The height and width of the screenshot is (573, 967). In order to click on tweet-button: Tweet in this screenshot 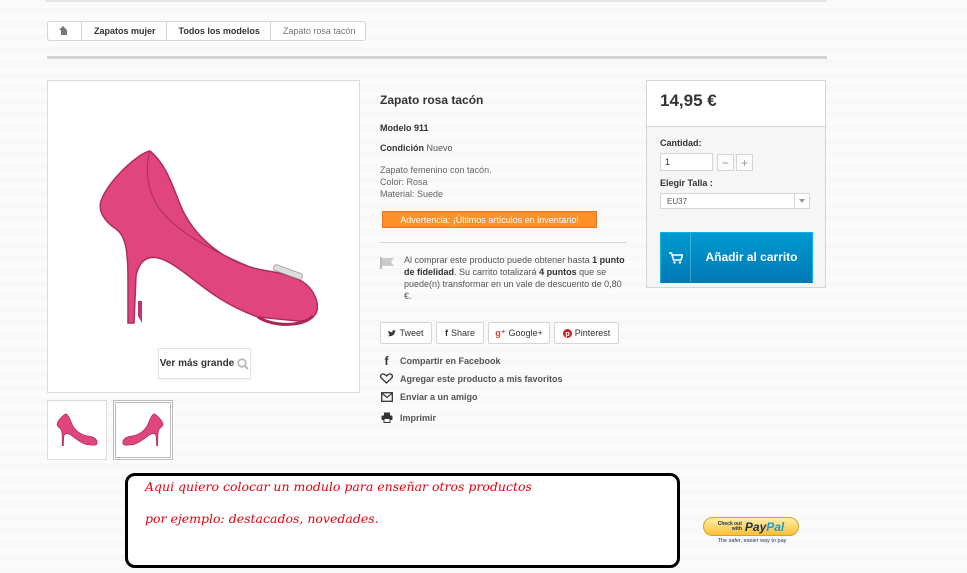, I will do `click(406, 333)`.